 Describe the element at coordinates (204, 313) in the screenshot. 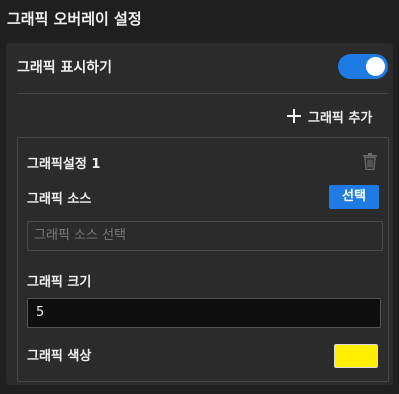

I see `graphic-size-input: 5` at that location.